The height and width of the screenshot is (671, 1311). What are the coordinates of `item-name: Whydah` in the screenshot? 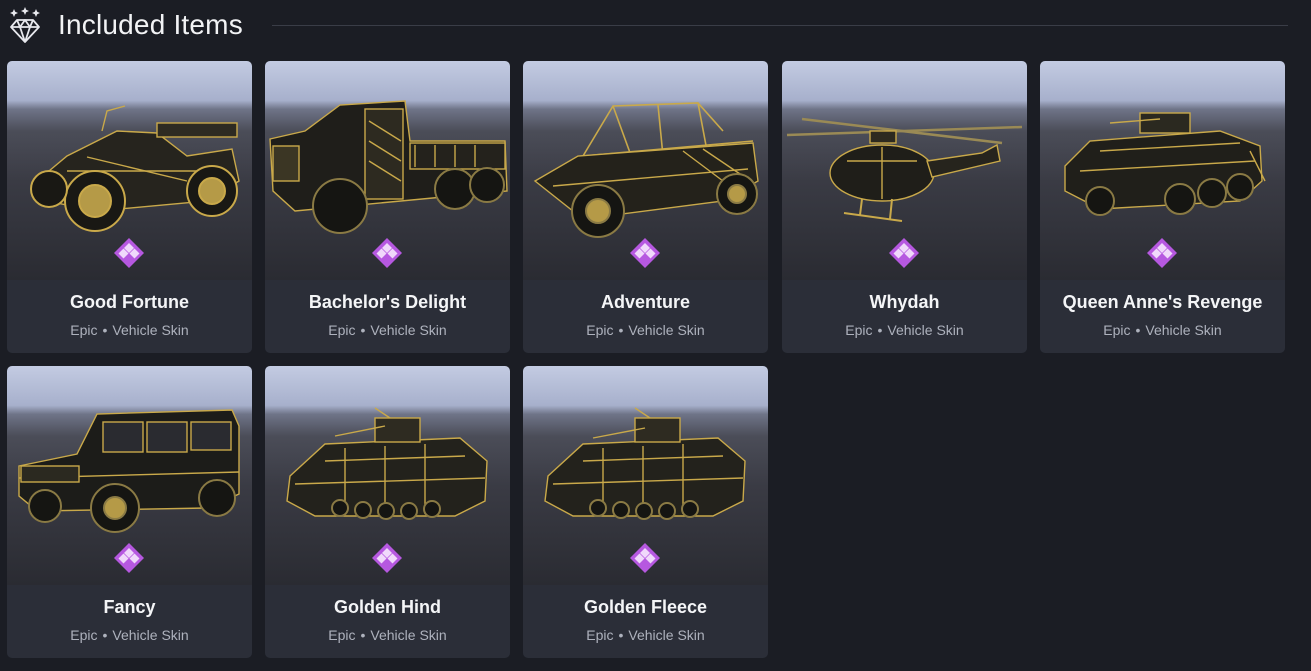 It's located at (904, 302).